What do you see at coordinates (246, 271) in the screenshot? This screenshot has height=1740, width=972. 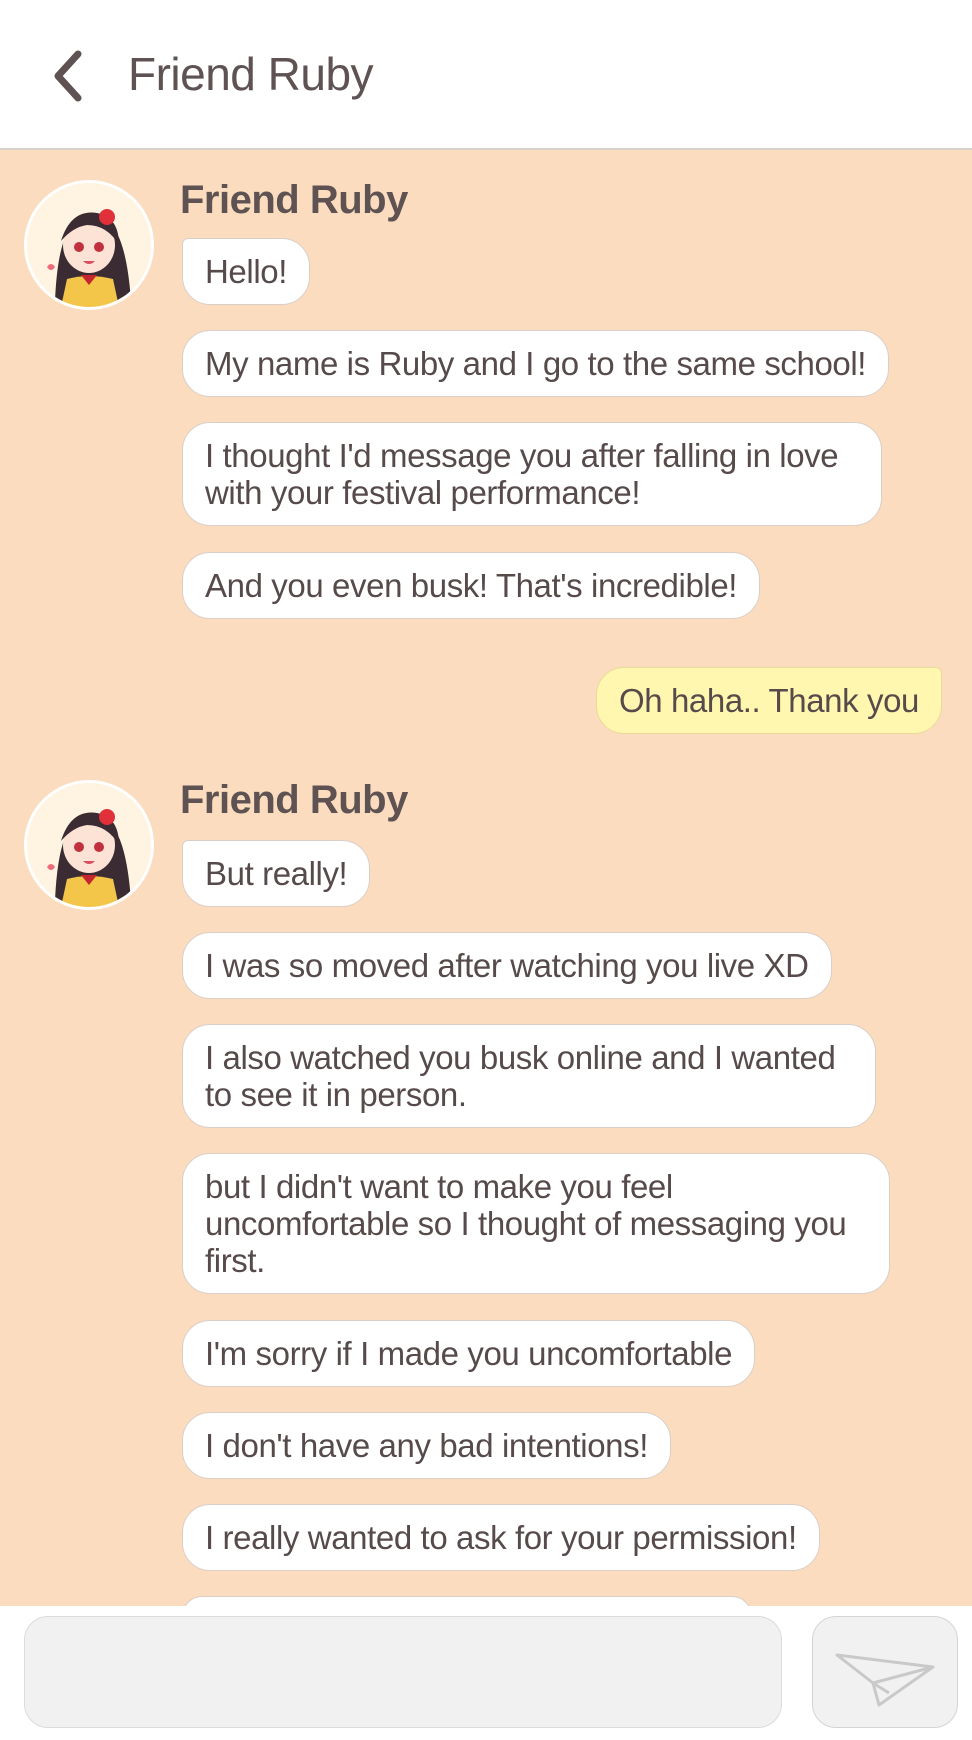 I see `message-bubble: Hello!` at bounding box center [246, 271].